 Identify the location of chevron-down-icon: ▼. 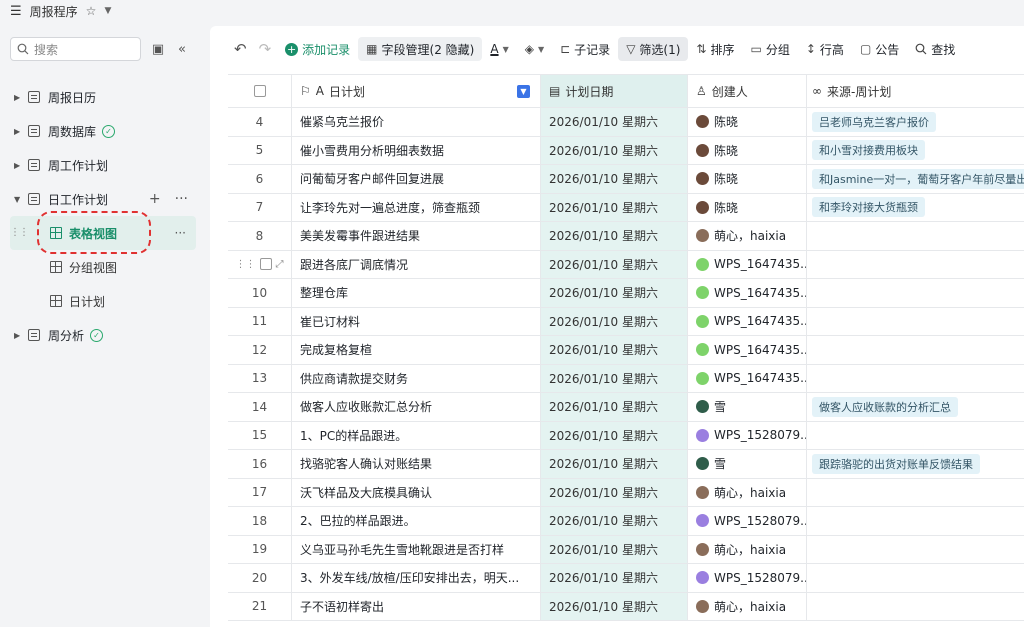
(19, 199).